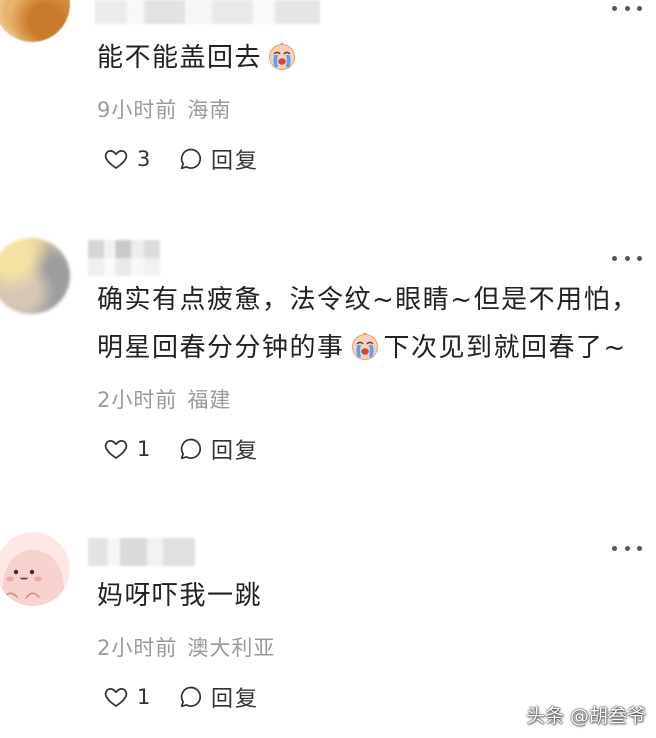  Describe the element at coordinates (376, 159) in the screenshot. I see `comment-actions: 3 回复` at that location.